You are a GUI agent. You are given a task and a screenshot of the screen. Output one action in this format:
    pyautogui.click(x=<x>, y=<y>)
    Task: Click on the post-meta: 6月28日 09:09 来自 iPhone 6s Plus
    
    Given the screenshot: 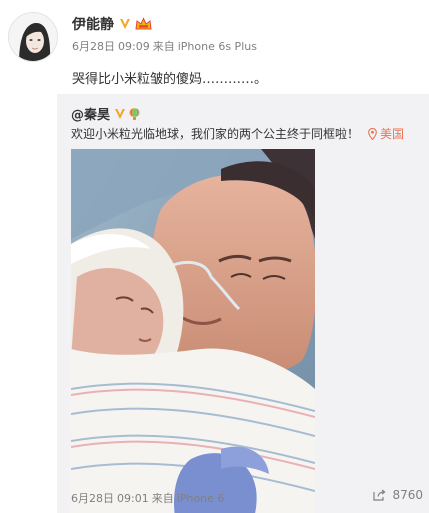 What is the action you would take?
    pyautogui.click(x=166, y=46)
    